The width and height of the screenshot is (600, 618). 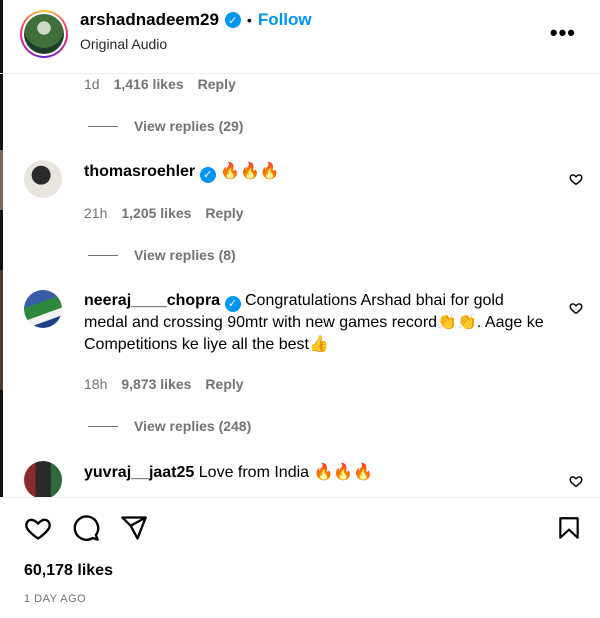 I want to click on view-replies-button: View replies (8), so click(x=162, y=255).